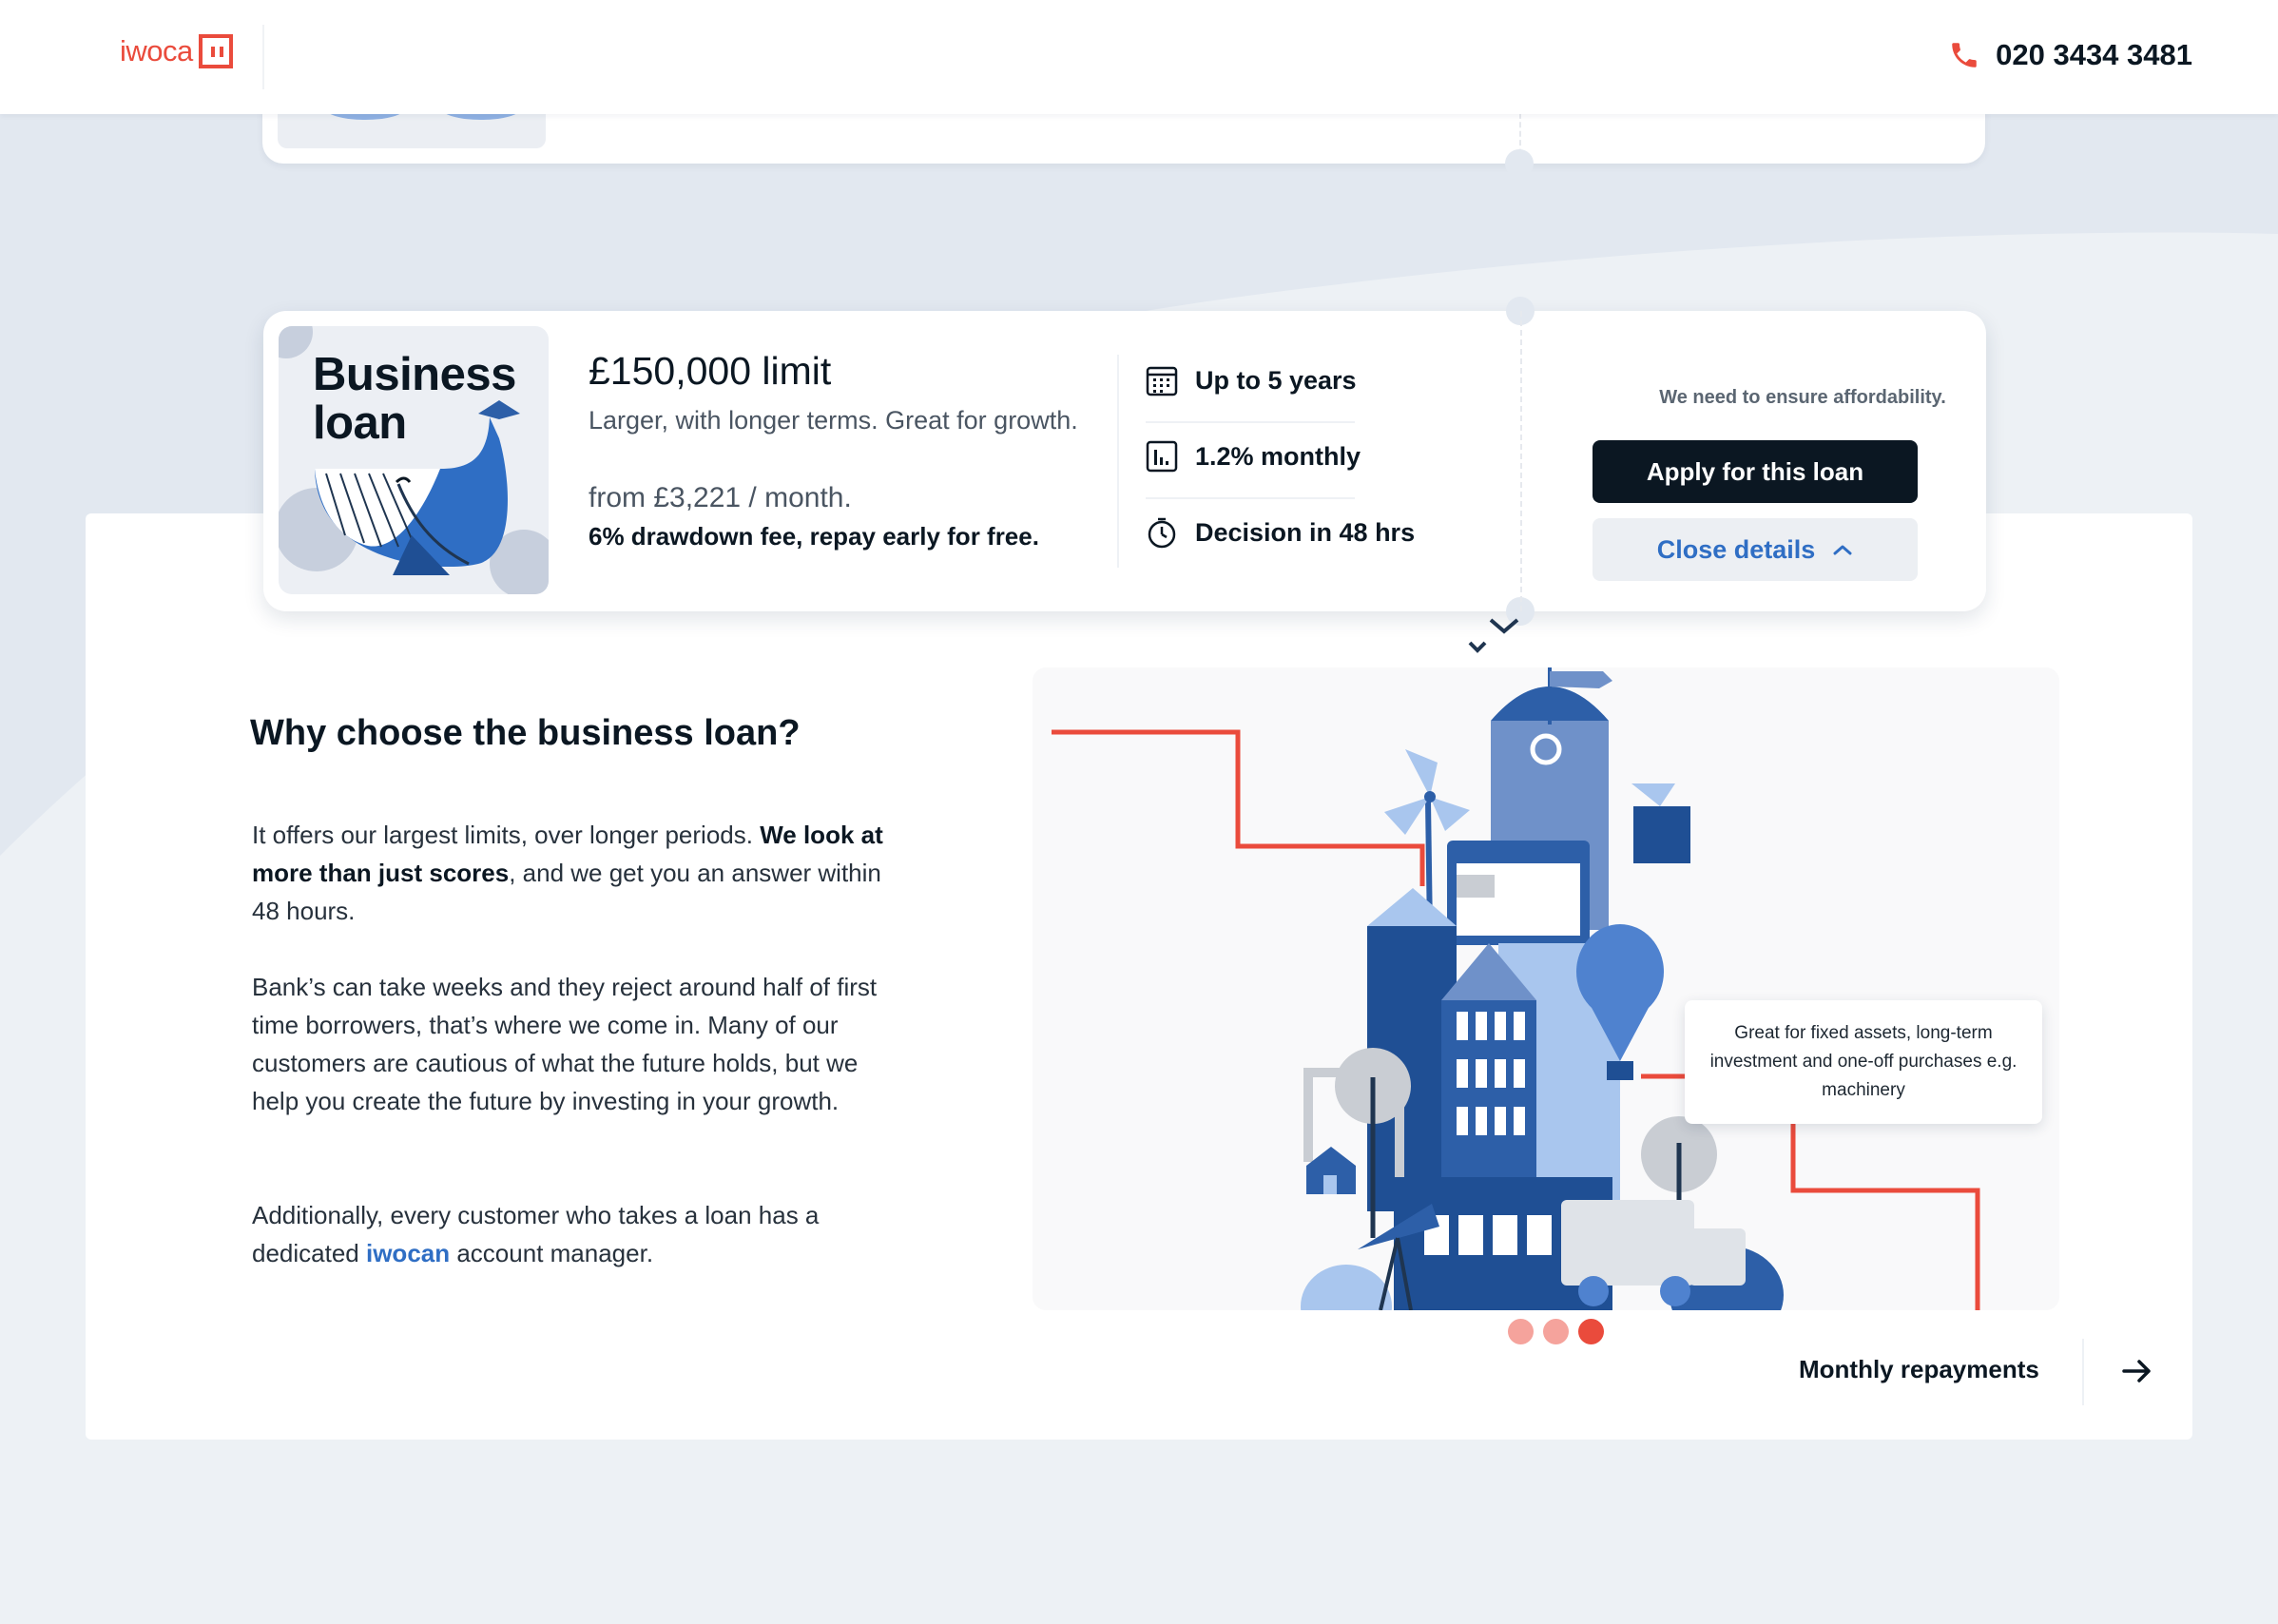 The image size is (2278, 1624). Describe the element at coordinates (1278, 456) in the screenshot. I see `feature-rate-label: 1.2% monthly` at that location.